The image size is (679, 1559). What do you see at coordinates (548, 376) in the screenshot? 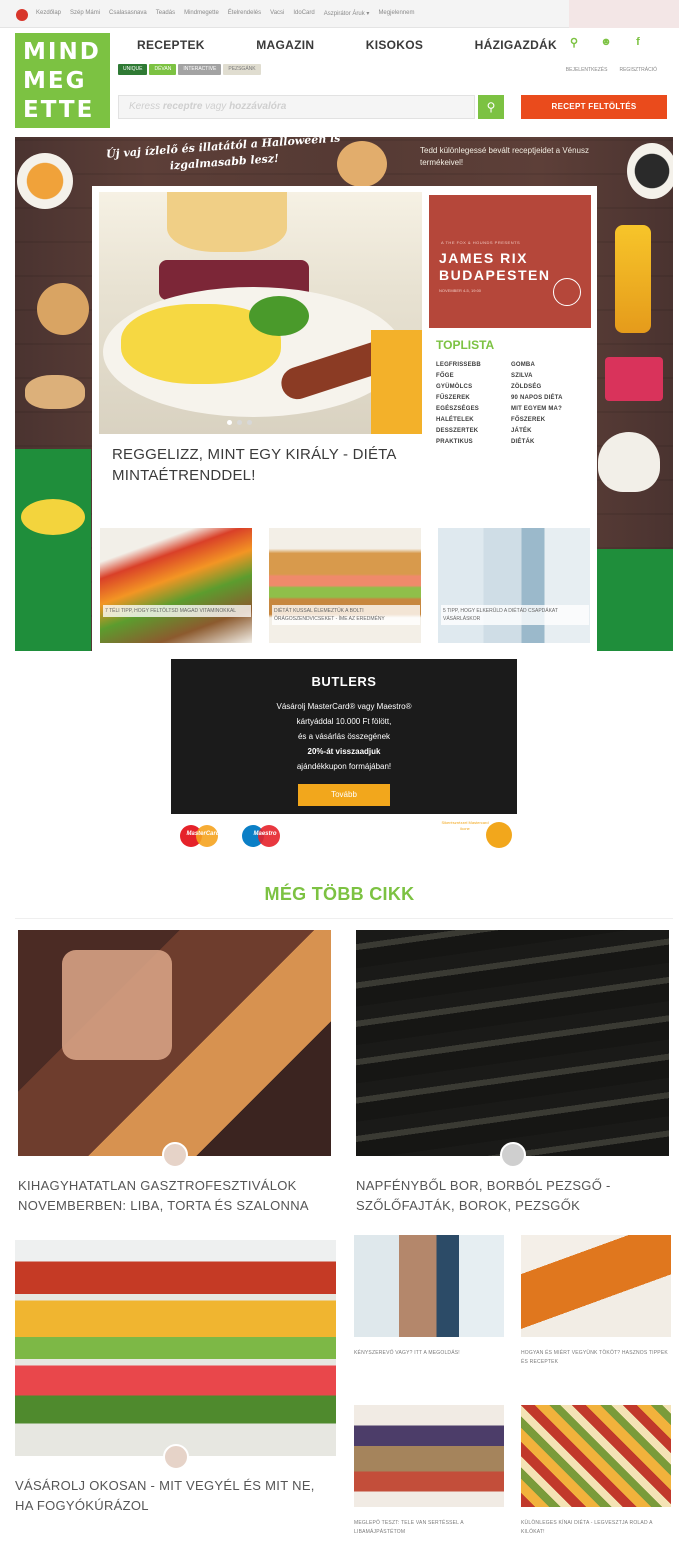
I see `toplista-item: SZILVA` at bounding box center [548, 376].